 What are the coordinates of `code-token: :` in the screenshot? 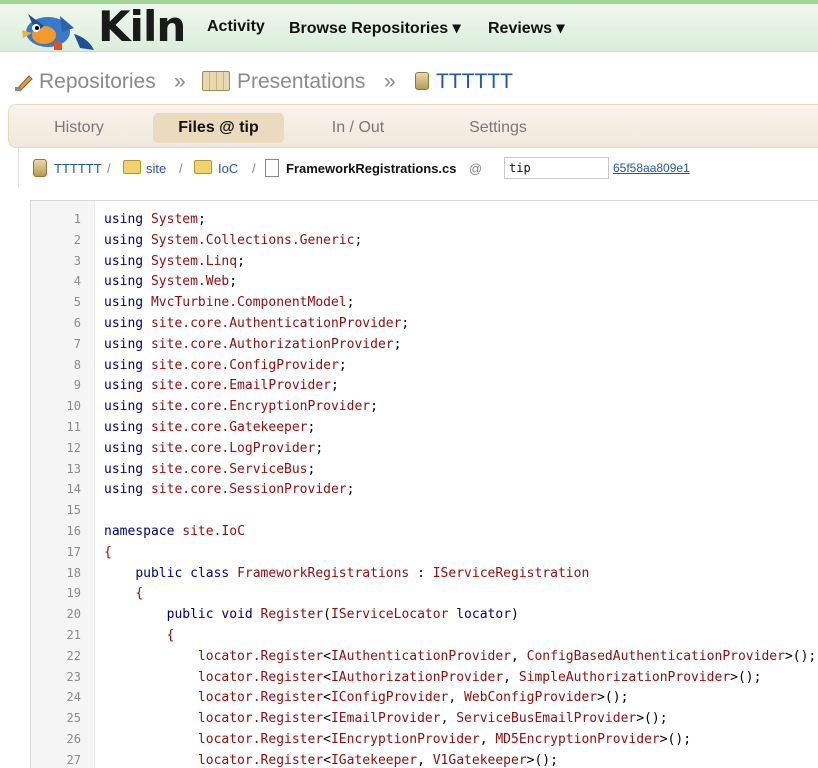 It's located at (421, 573).